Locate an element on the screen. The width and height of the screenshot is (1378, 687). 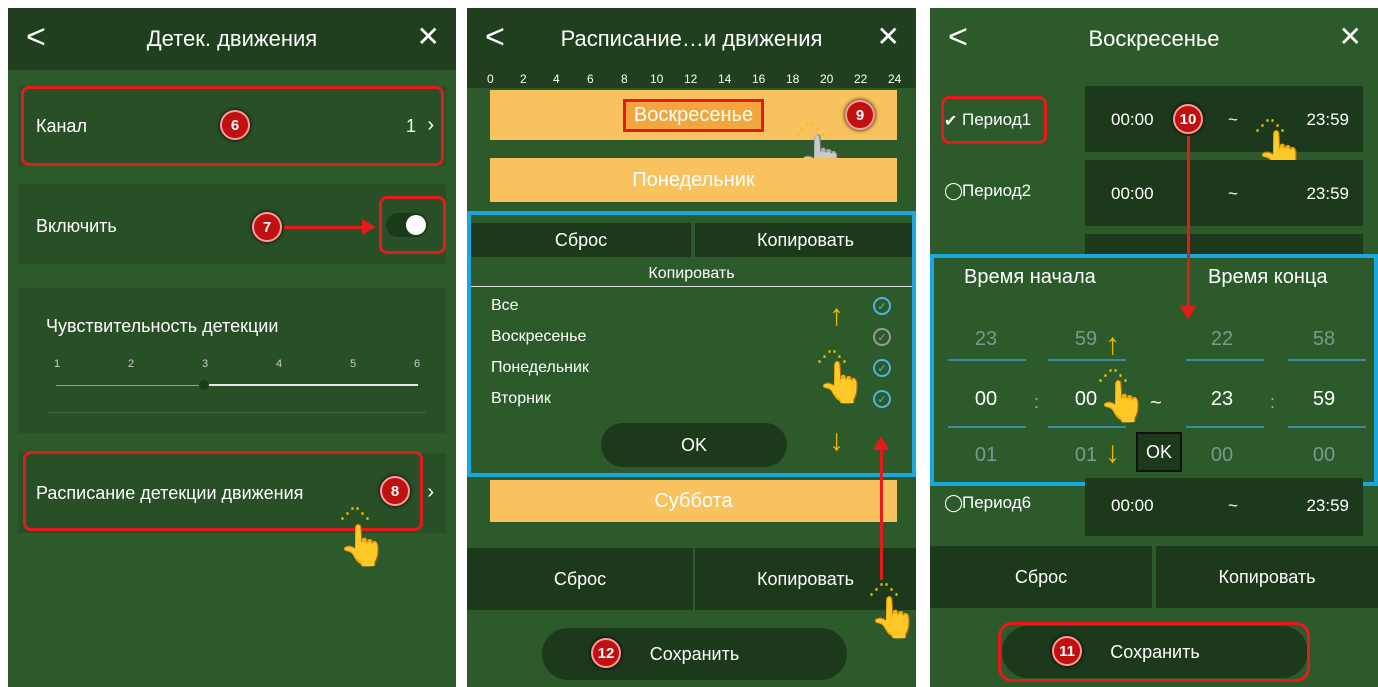
sensitivity-label: Чувствительность детекции is located at coordinates (162, 326).